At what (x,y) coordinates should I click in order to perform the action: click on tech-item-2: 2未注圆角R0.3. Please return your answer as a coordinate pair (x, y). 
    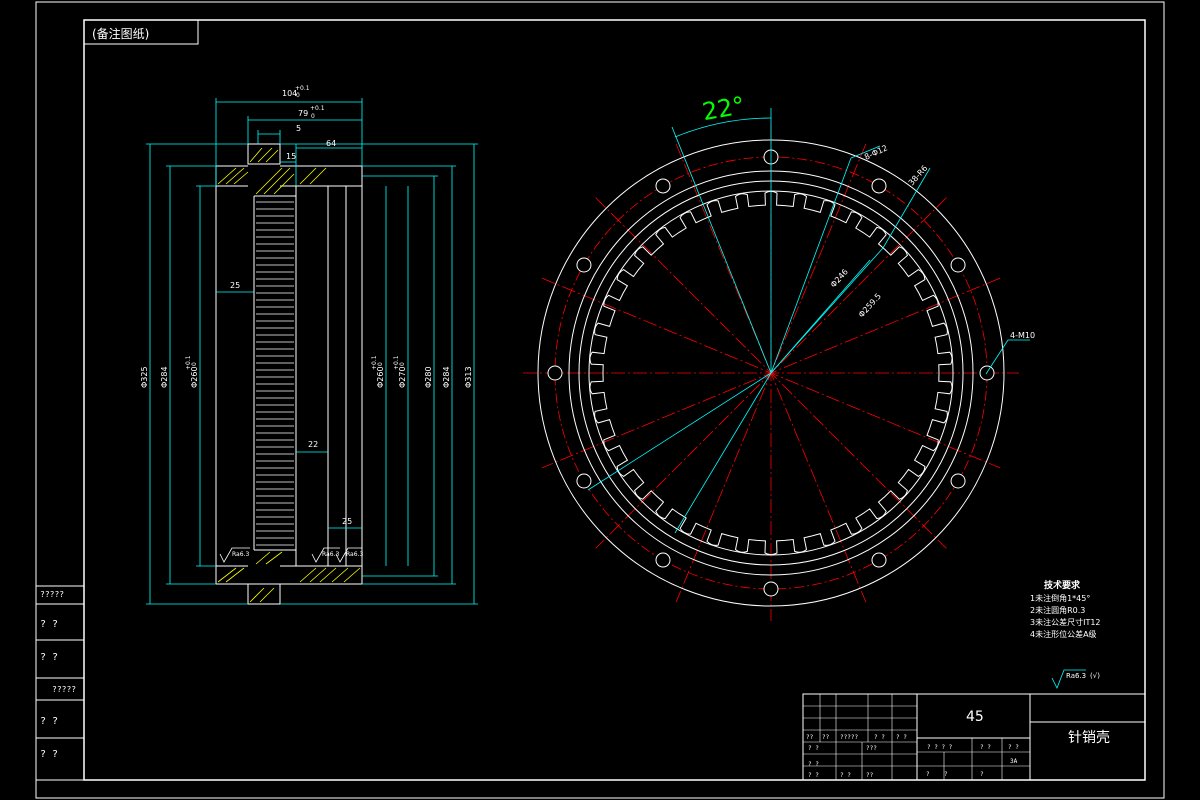
    Looking at the image, I should click on (1057, 610).